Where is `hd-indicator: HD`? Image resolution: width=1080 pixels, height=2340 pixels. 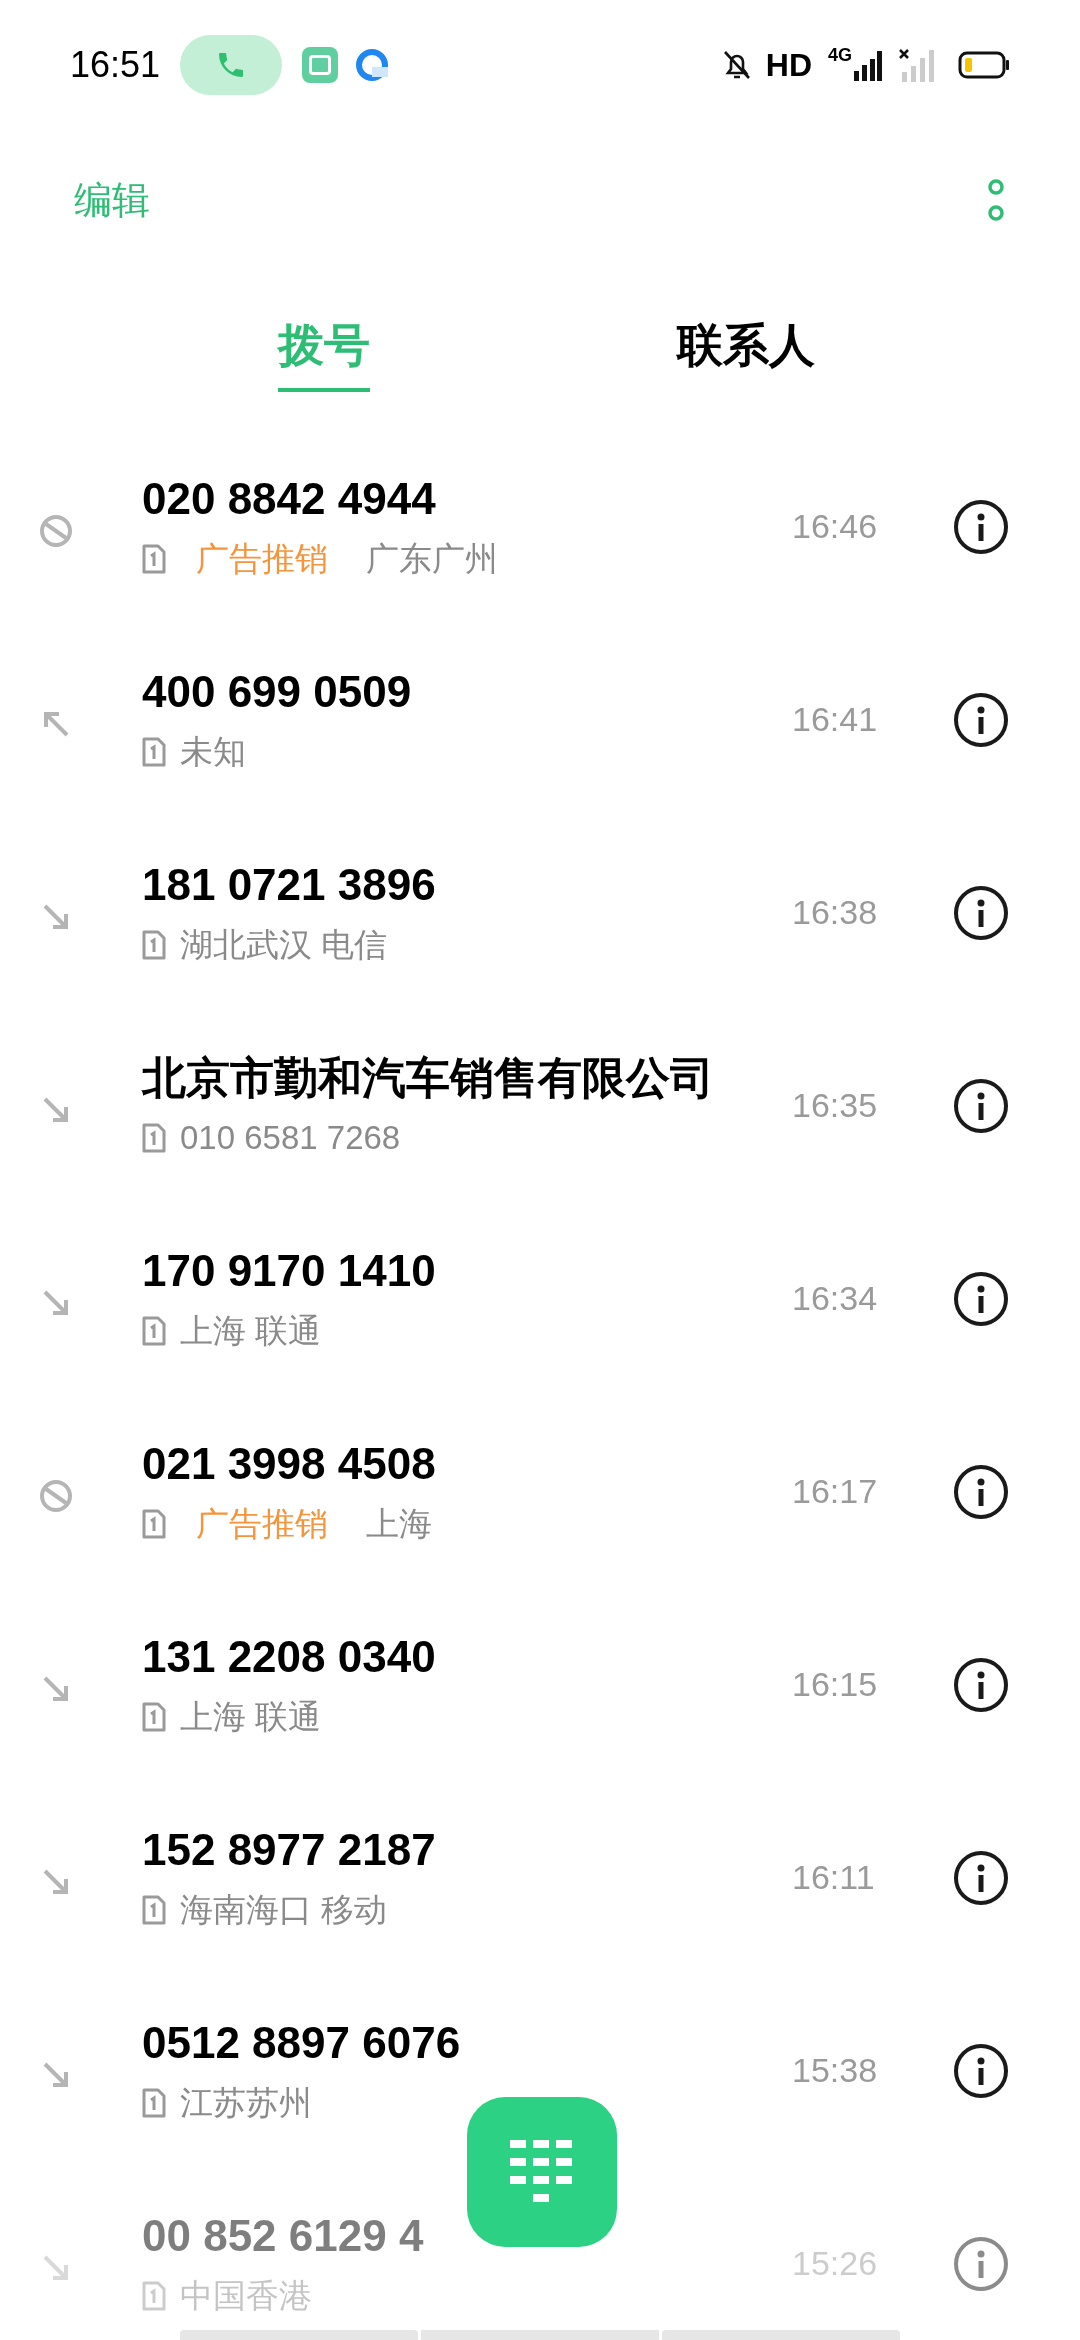
hd-indicator: HD is located at coordinates (788, 65).